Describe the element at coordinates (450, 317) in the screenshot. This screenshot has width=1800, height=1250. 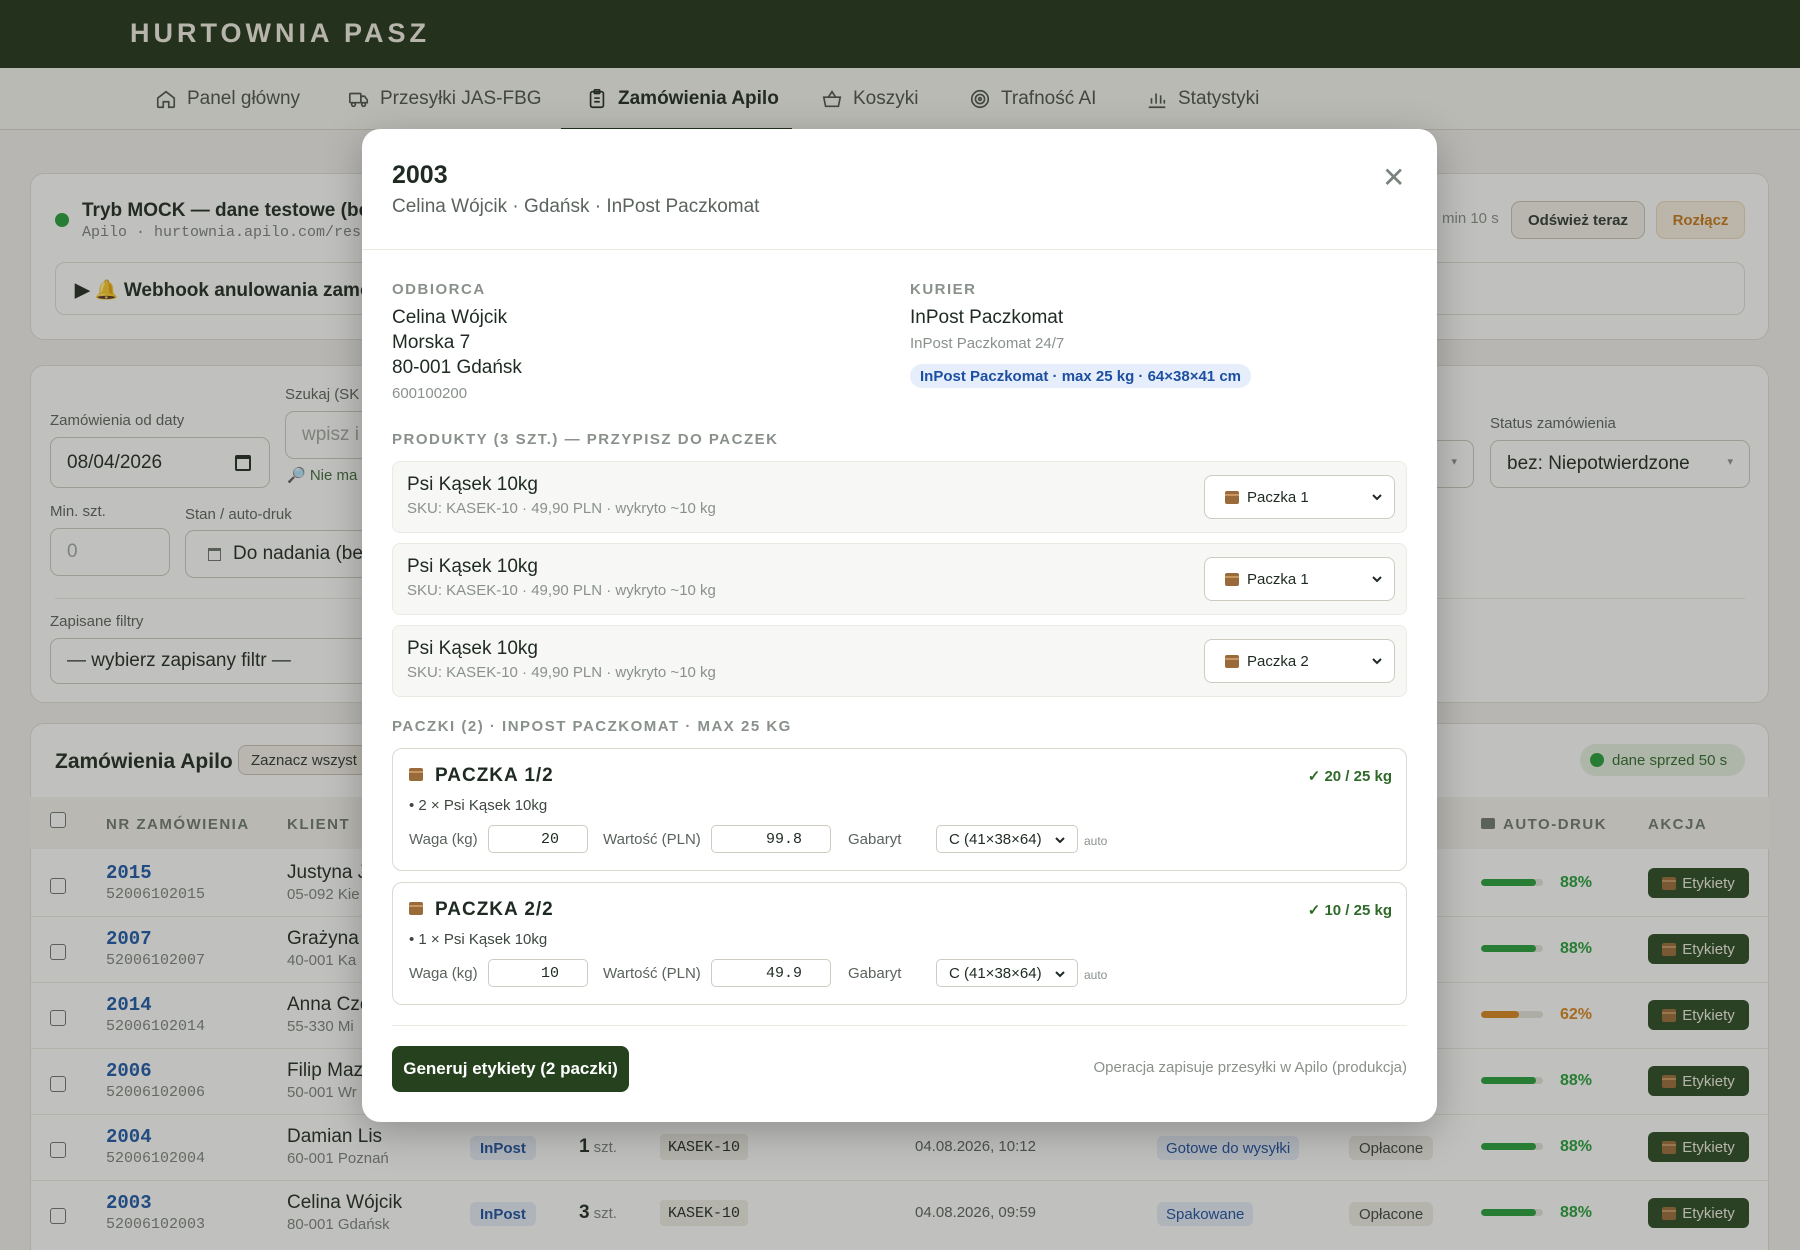
I see `recipient-name: Celina Wójcik` at that location.